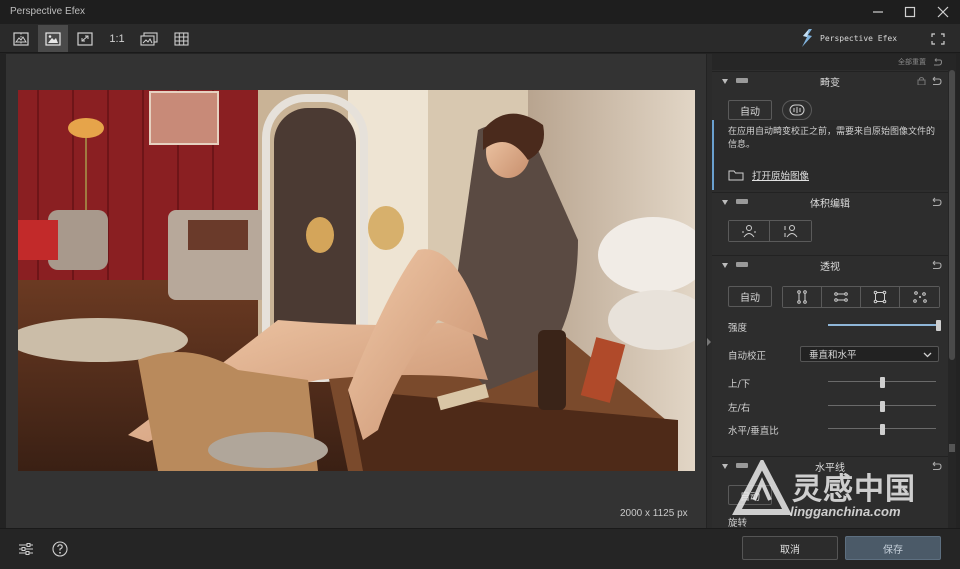 Image resolution: width=960 pixels, height=569 pixels. What do you see at coordinates (753, 431) in the screenshot?
I see `ratio-label: 水平/垂直比` at bounding box center [753, 431].